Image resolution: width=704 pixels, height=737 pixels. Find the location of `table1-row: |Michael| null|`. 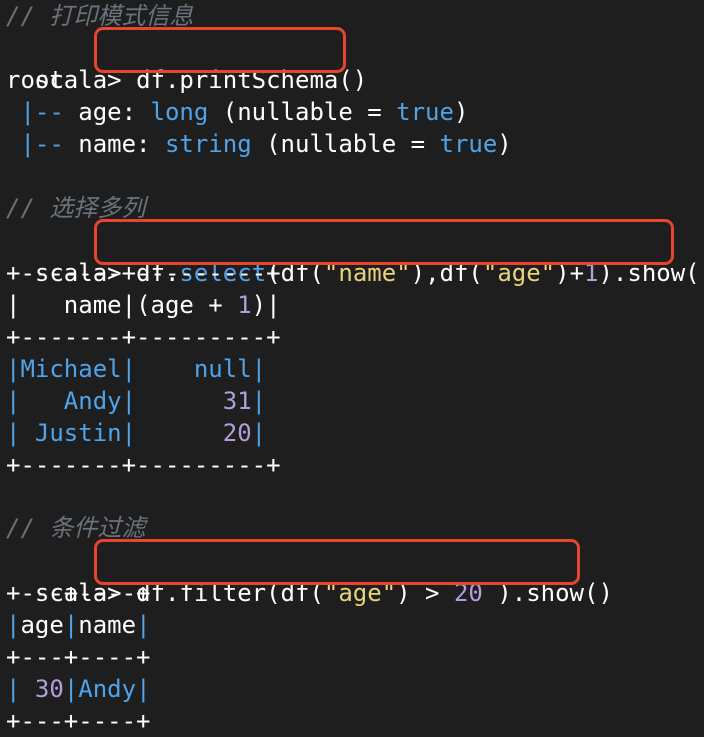

table1-row: |Michael| null| is located at coordinates (136, 369).